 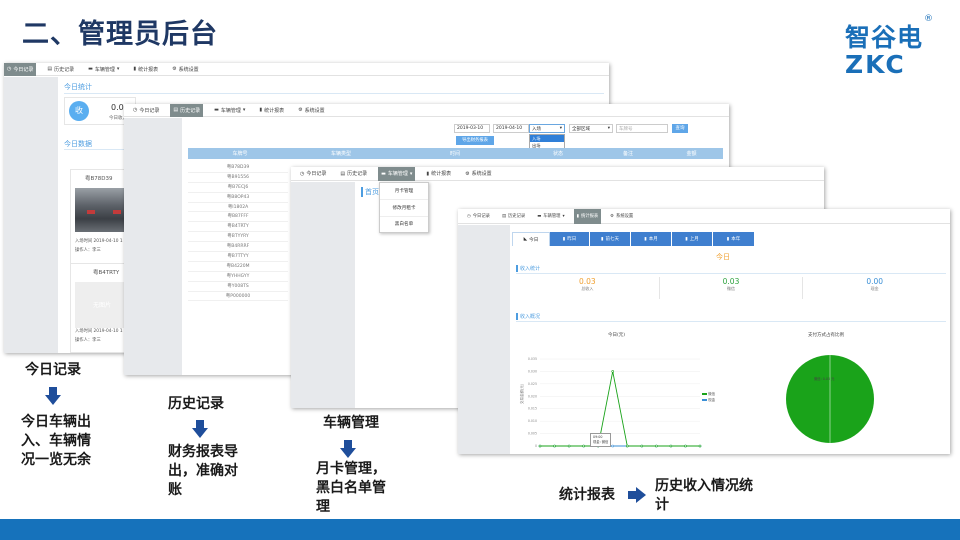 I want to click on type-select: 入场 ▾, so click(x=547, y=128).